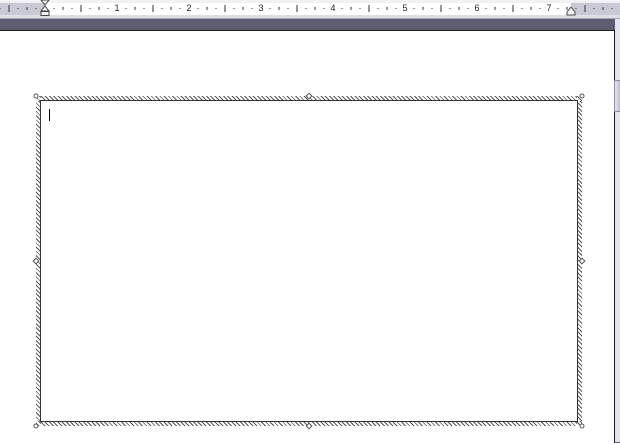  What do you see at coordinates (582, 96) in the screenshot?
I see `resize-handle-top-right` at bounding box center [582, 96].